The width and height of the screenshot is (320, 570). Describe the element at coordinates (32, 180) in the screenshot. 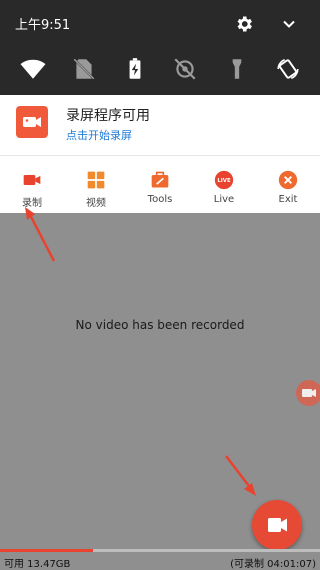

I see `record-icon` at that location.